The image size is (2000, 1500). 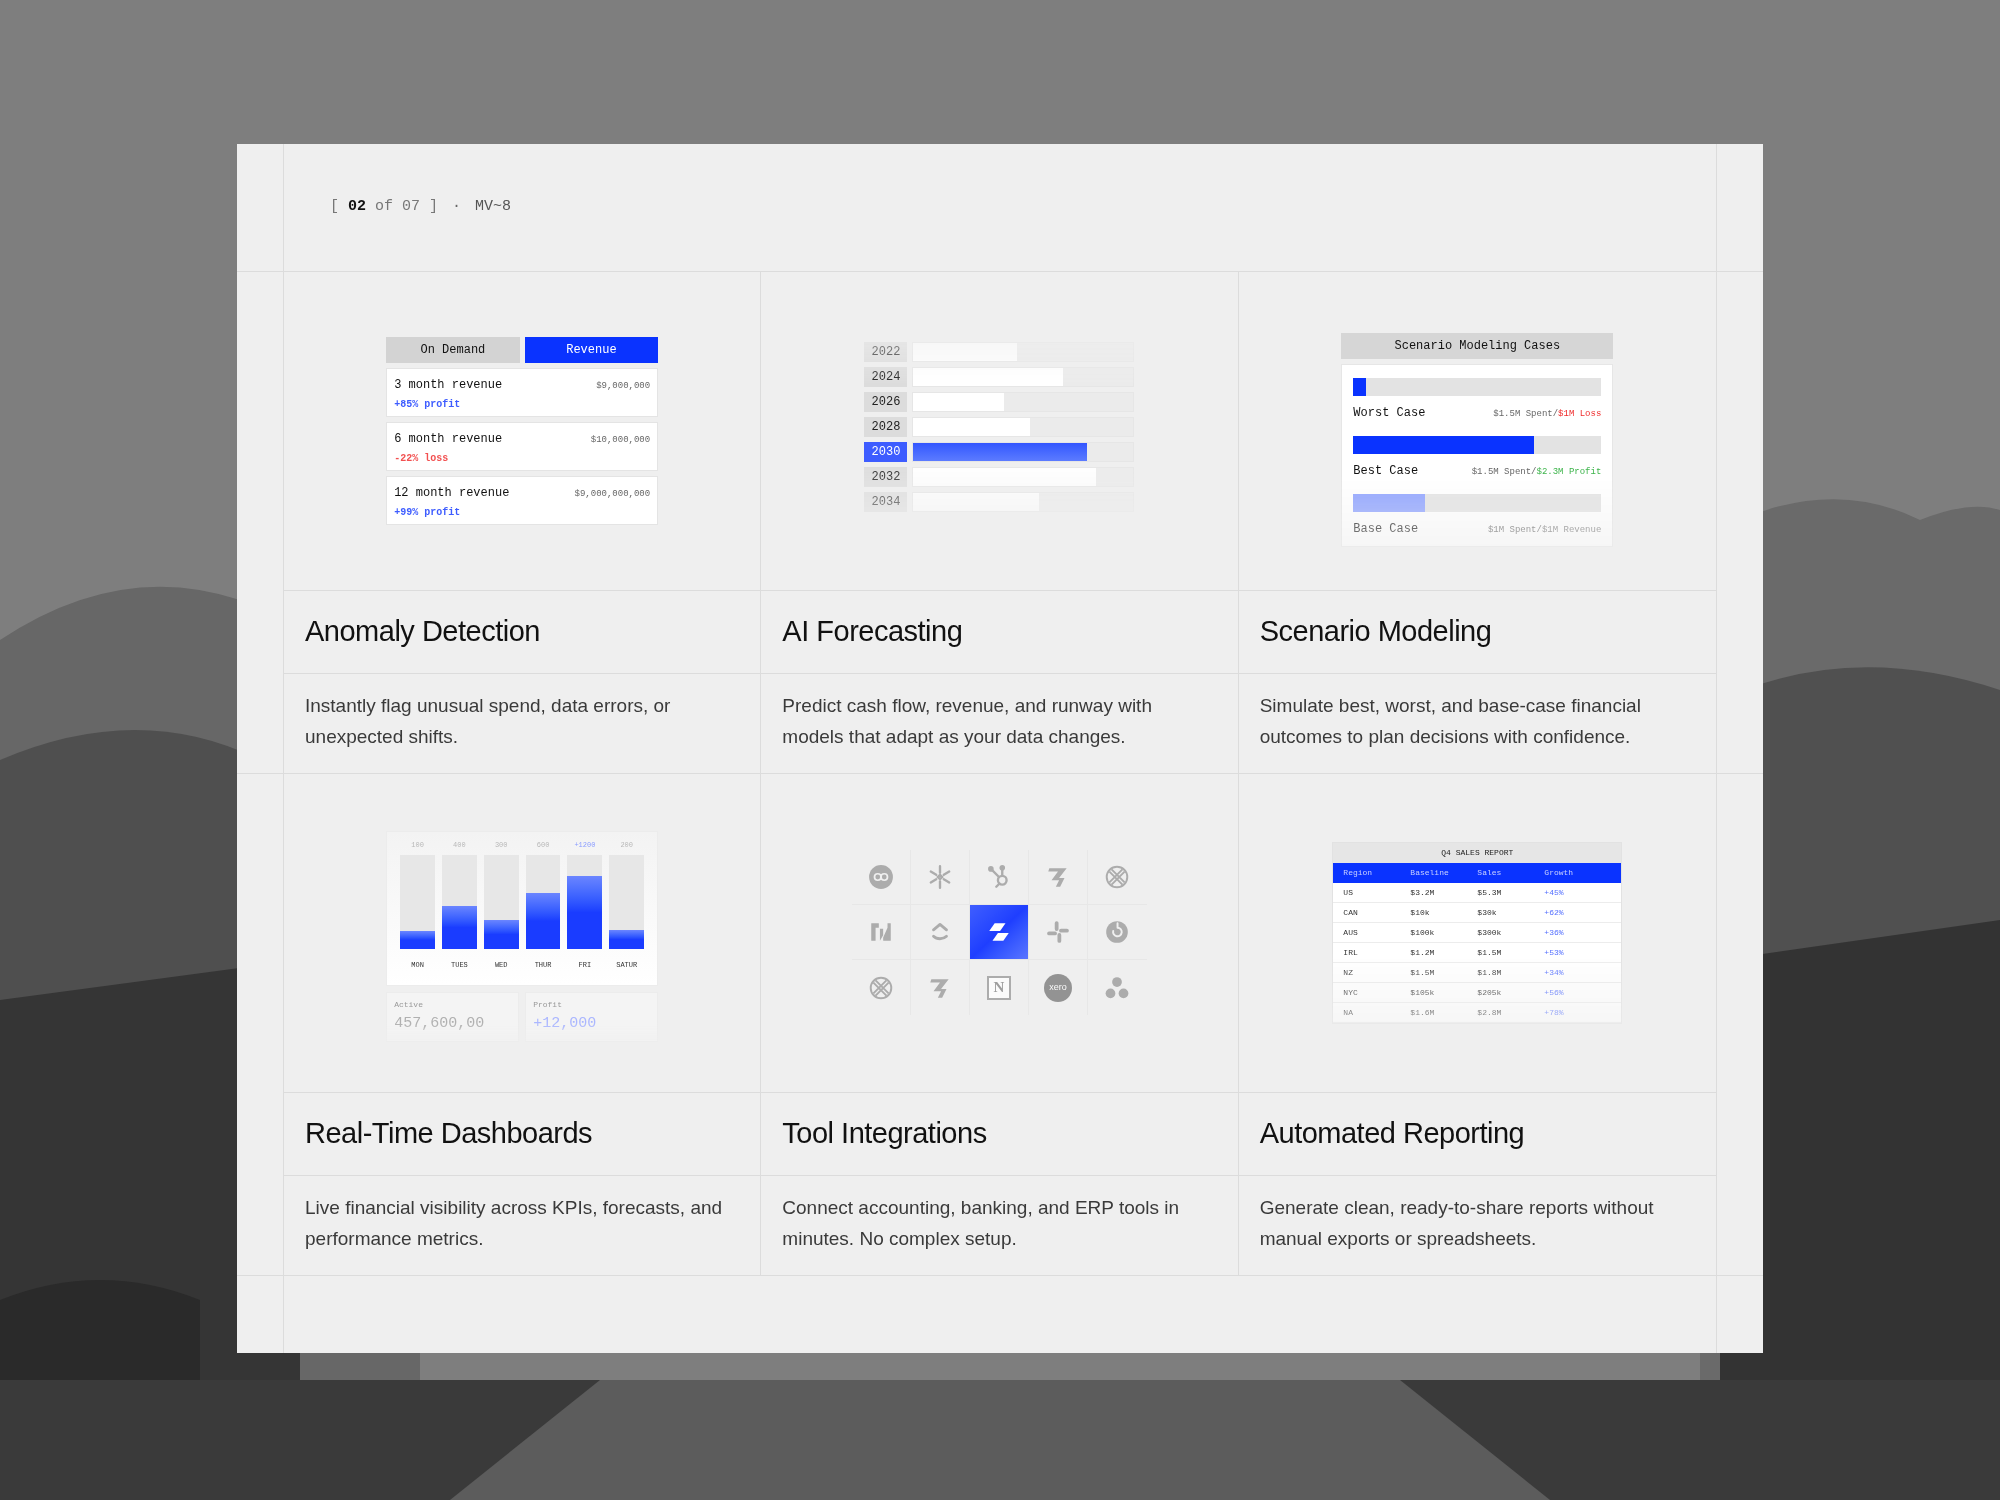 I want to click on table-cell-text: +45%, so click(x=1554, y=892).